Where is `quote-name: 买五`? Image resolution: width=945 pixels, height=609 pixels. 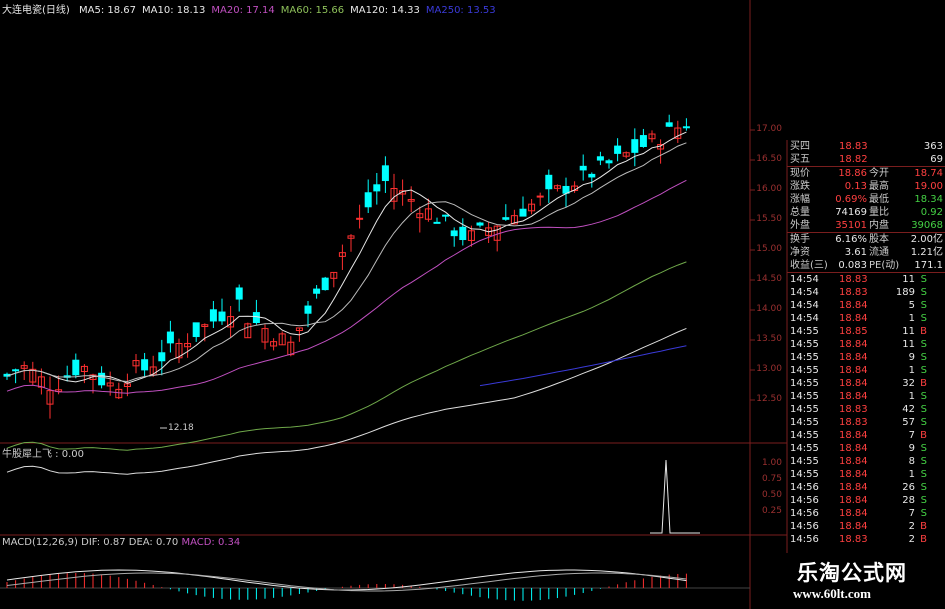
quote-name: 买五 is located at coordinates (800, 159).